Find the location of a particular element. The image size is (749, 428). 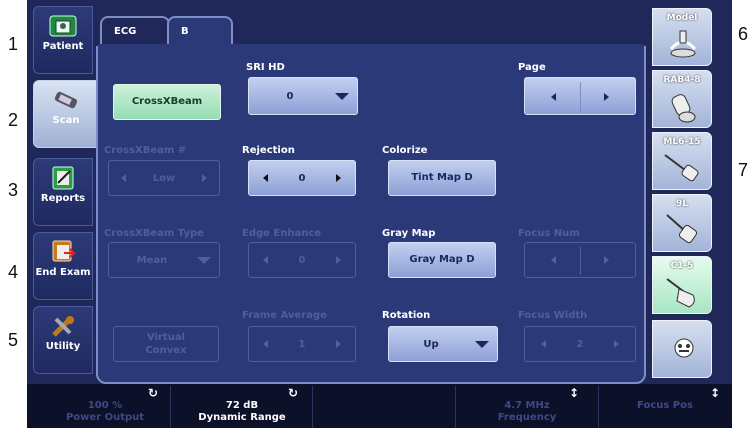

callout-3: 3 is located at coordinates (13, 190).